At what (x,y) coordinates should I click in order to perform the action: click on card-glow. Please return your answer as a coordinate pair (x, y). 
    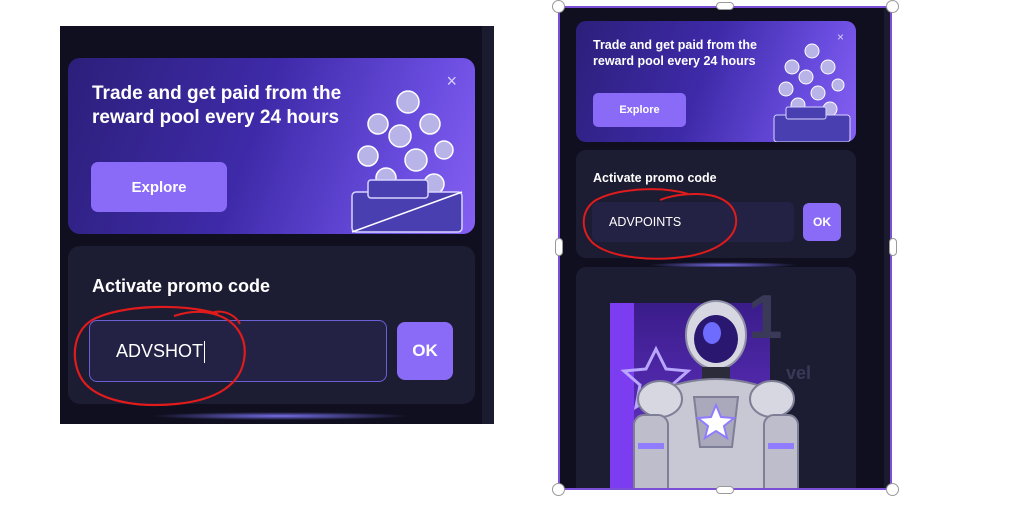
    Looking at the image, I should click on (280, 416).